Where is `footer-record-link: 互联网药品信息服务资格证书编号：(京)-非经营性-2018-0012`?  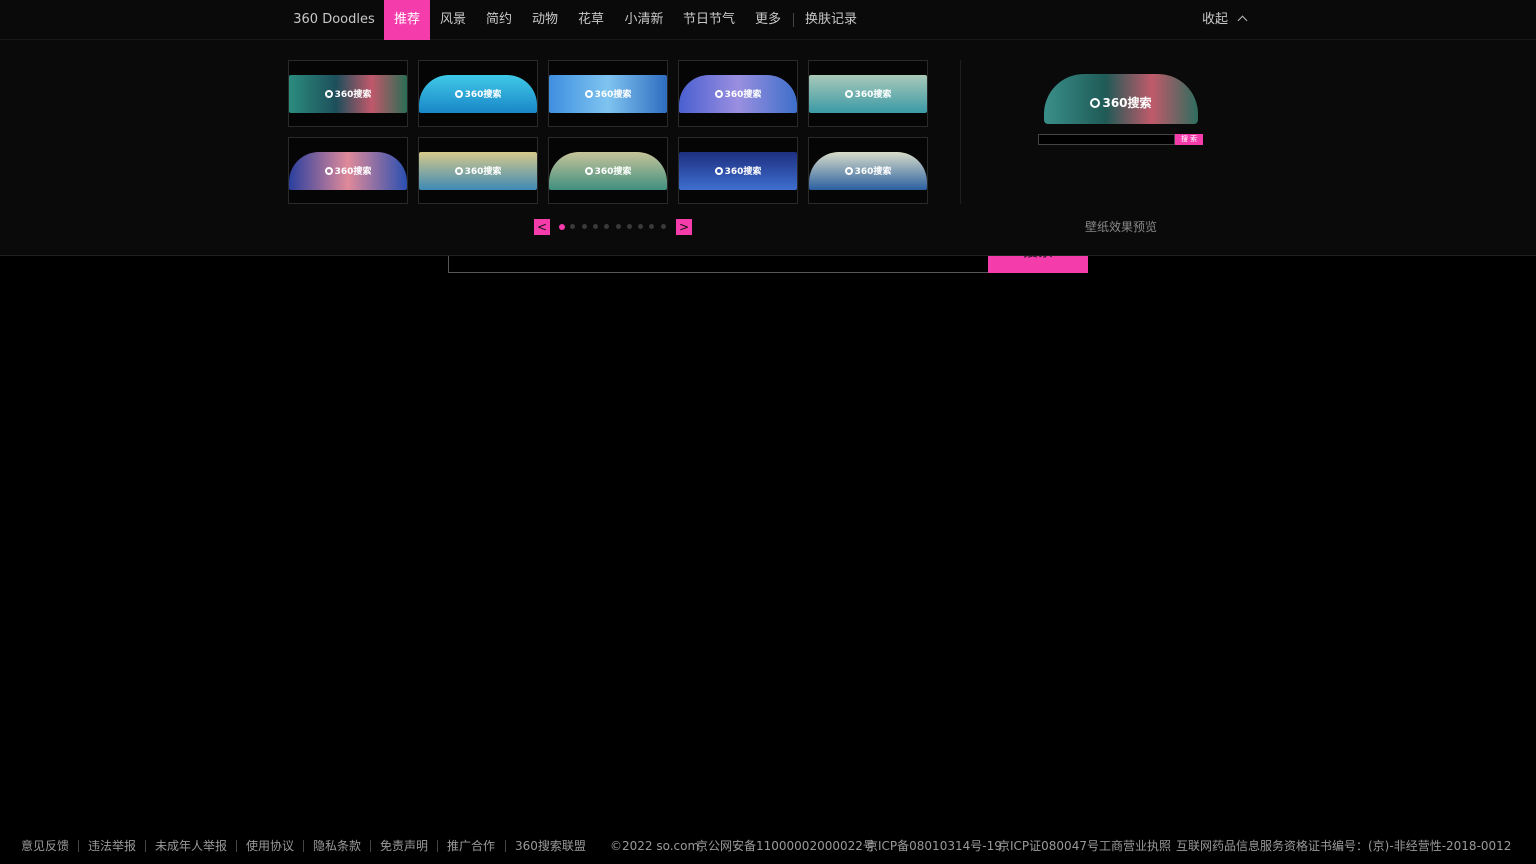 footer-record-link: 互联网药品信息服务资格证书编号：(京)-非经营性-2018-0012 is located at coordinates (1343, 846).